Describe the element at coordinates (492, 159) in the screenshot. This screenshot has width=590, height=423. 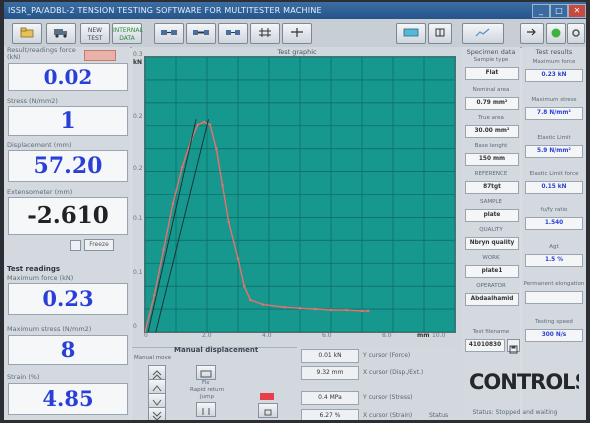
I see `base-length-value: 150 mm` at that location.